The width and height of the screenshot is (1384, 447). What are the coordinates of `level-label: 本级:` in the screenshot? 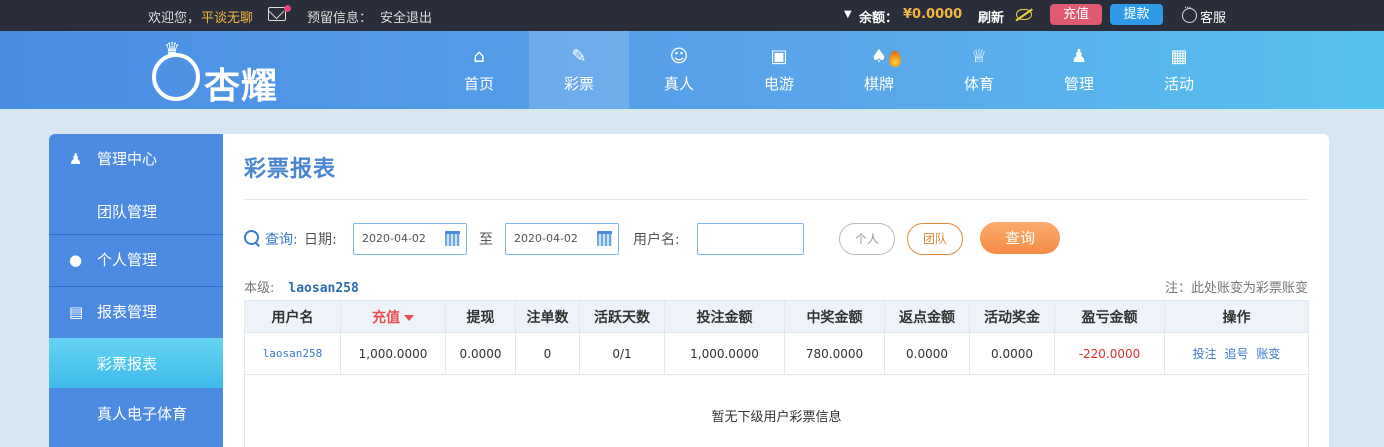 It's located at (259, 288).